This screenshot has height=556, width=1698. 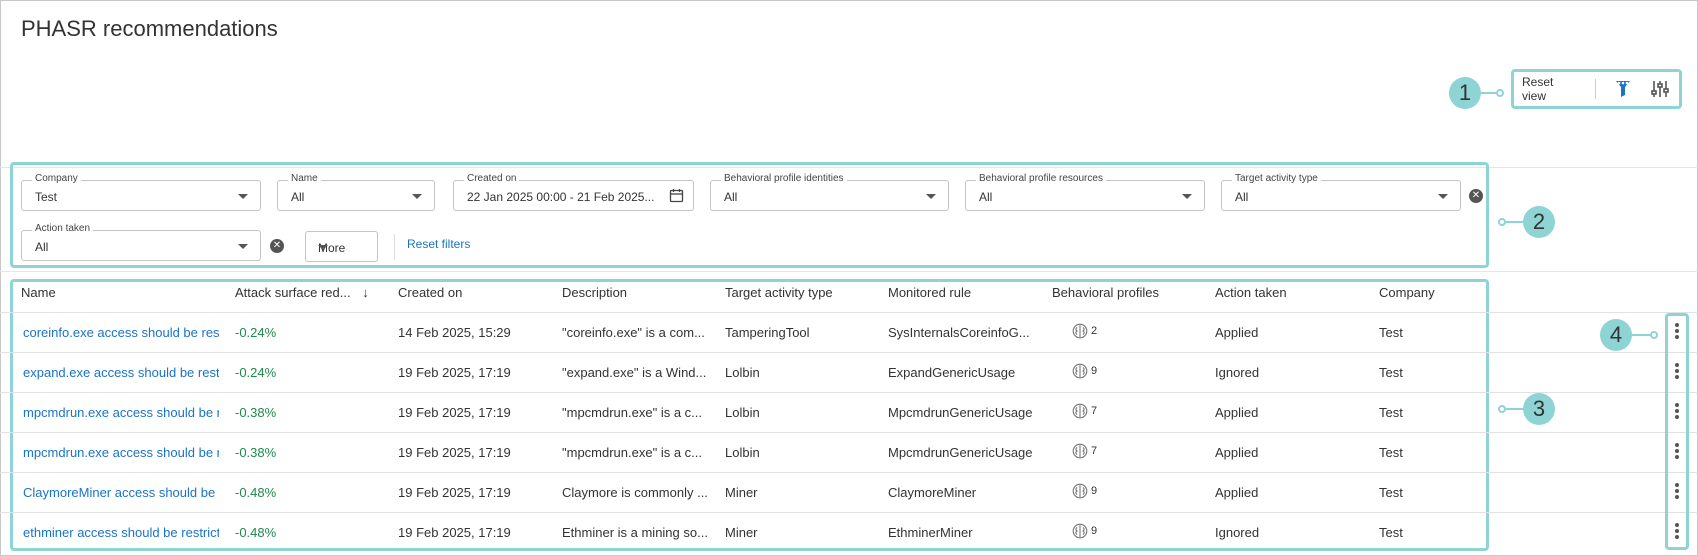 What do you see at coordinates (1041, 178) in the screenshot?
I see `bp-resources-label: Behavioral profile resources` at bounding box center [1041, 178].